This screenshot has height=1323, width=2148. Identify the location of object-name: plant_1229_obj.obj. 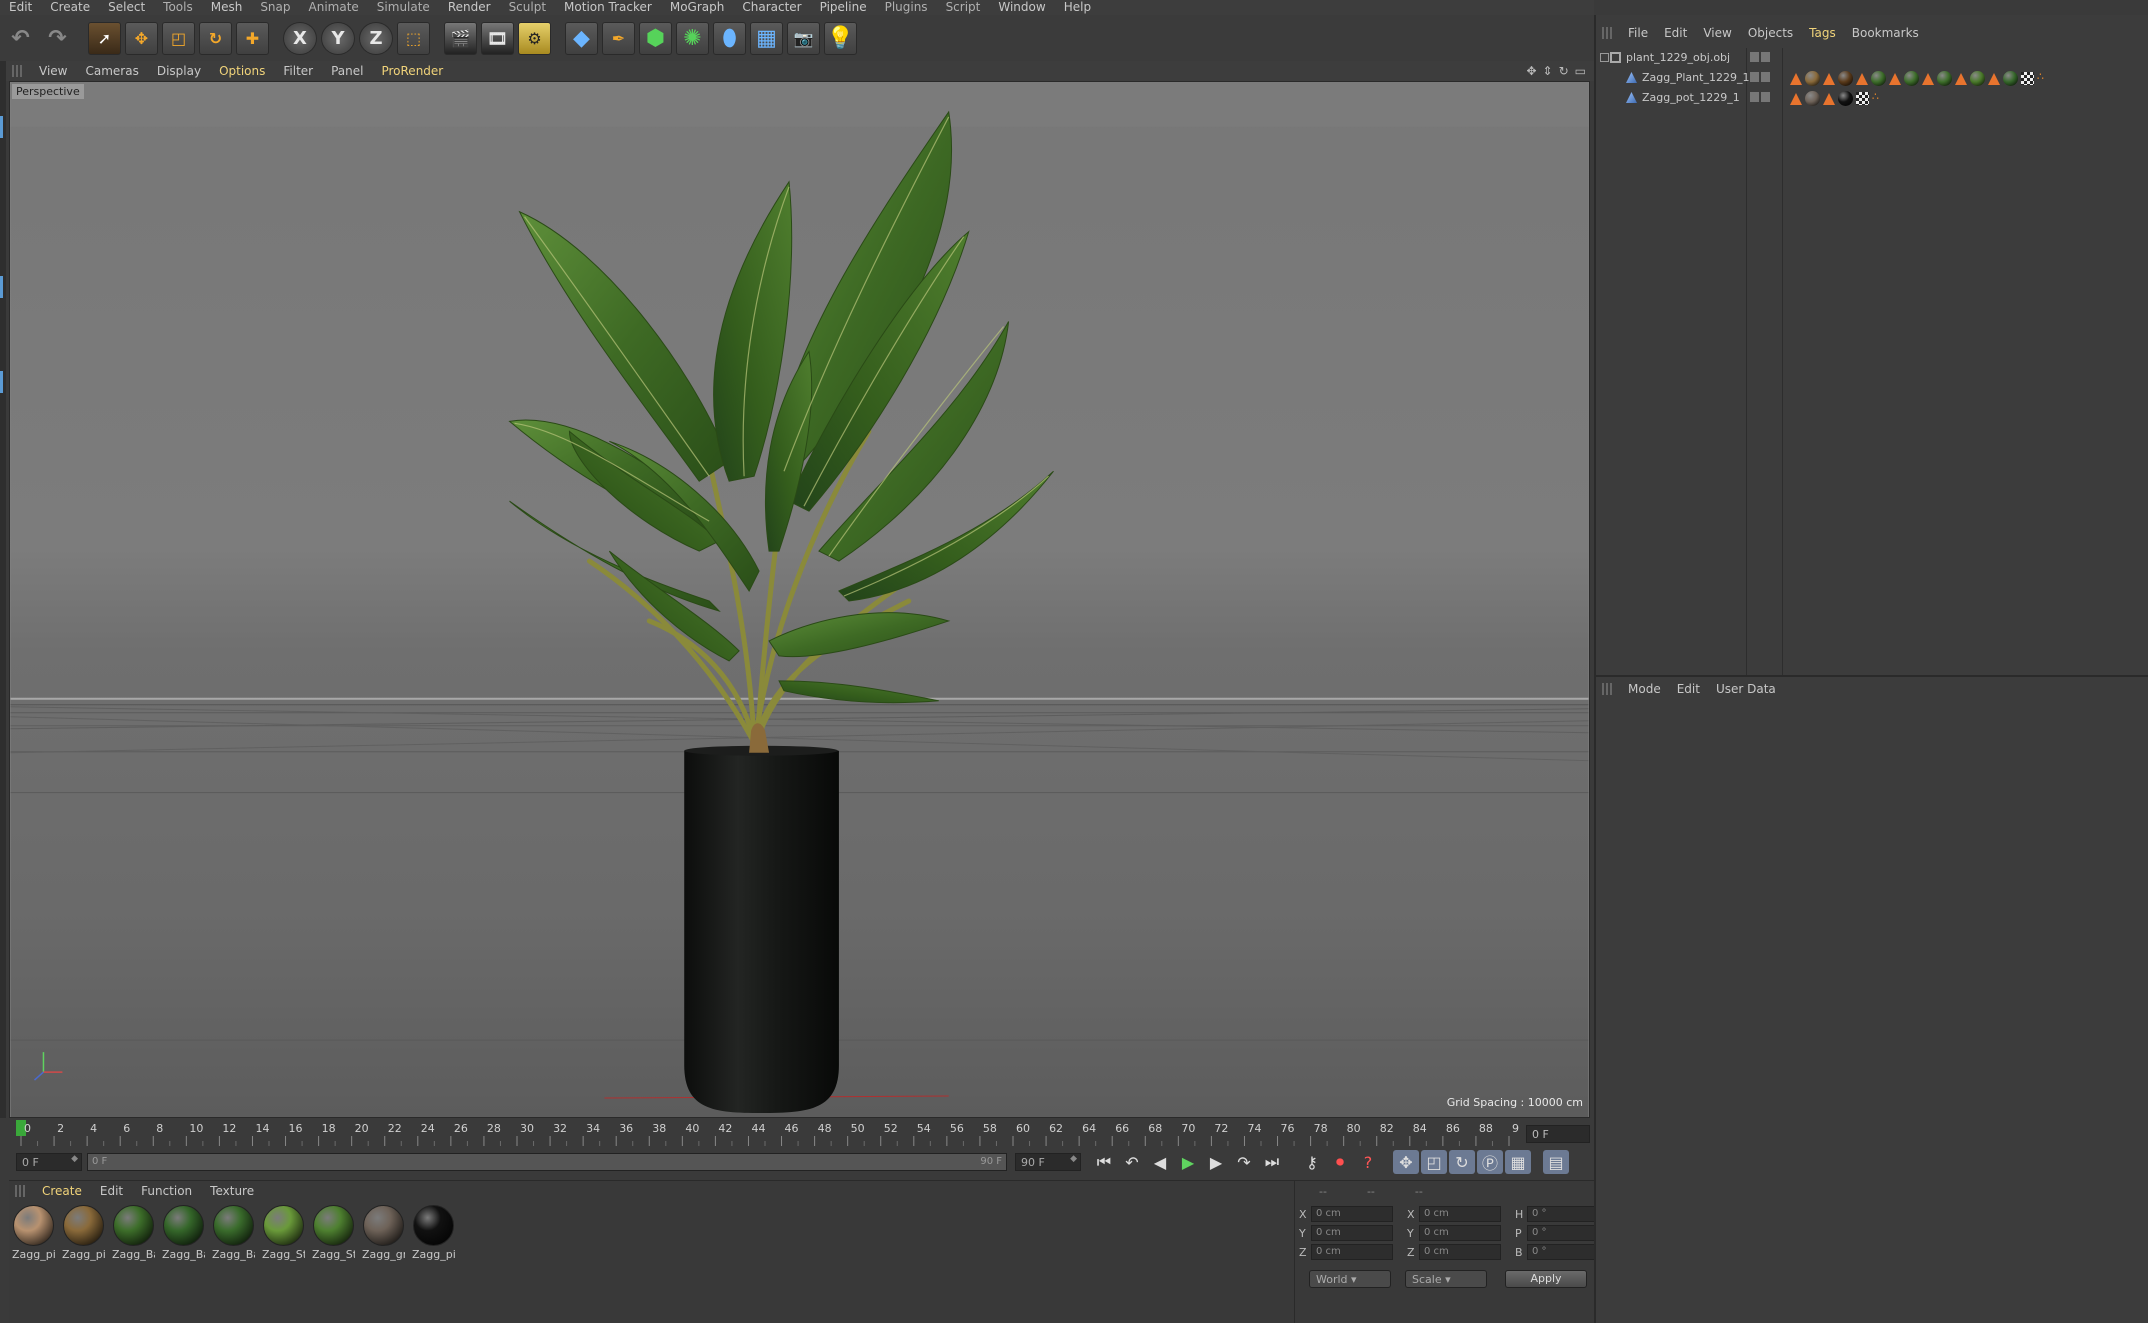
(1678, 57).